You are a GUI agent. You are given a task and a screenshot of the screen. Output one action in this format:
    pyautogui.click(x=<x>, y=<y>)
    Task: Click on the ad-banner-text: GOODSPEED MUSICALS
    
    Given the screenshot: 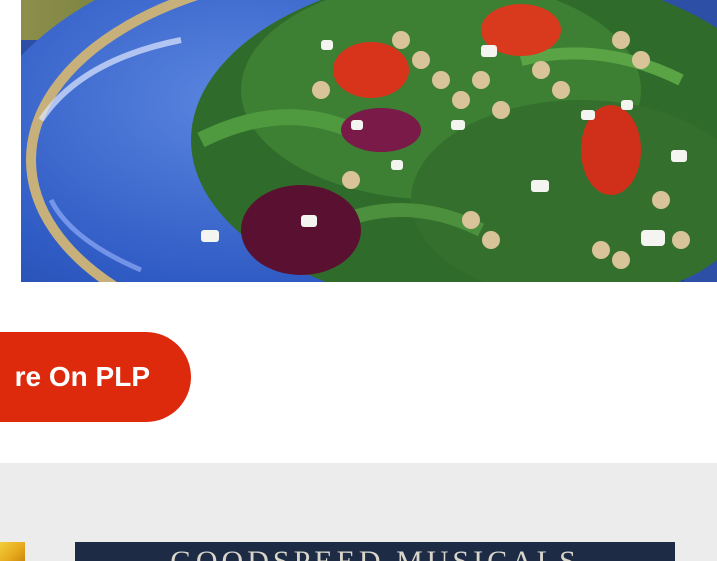 What is the action you would take?
    pyautogui.click(x=375, y=554)
    